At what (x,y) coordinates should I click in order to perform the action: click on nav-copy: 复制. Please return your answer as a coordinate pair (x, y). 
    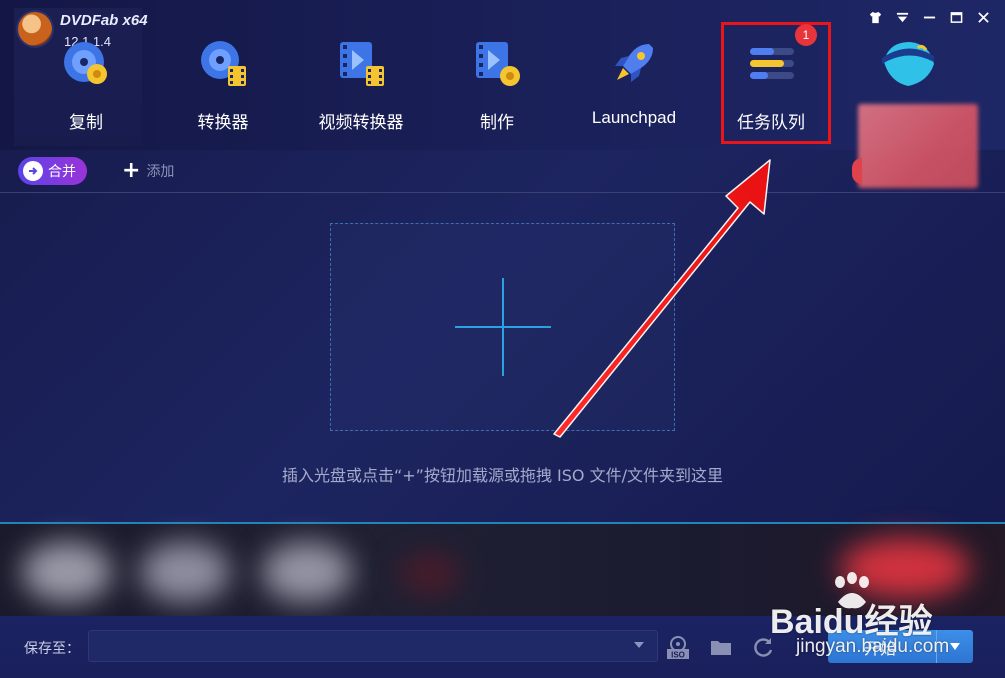
    Looking at the image, I should click on (86, 85).